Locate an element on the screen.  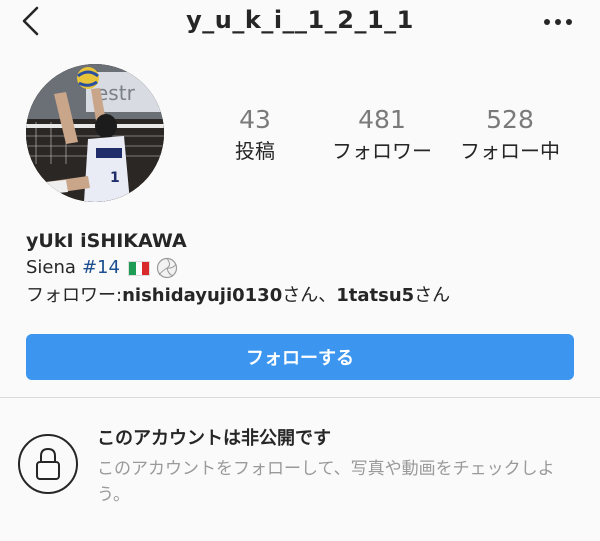
bio-text: Siena #14 is located at coordinates (306, 268).